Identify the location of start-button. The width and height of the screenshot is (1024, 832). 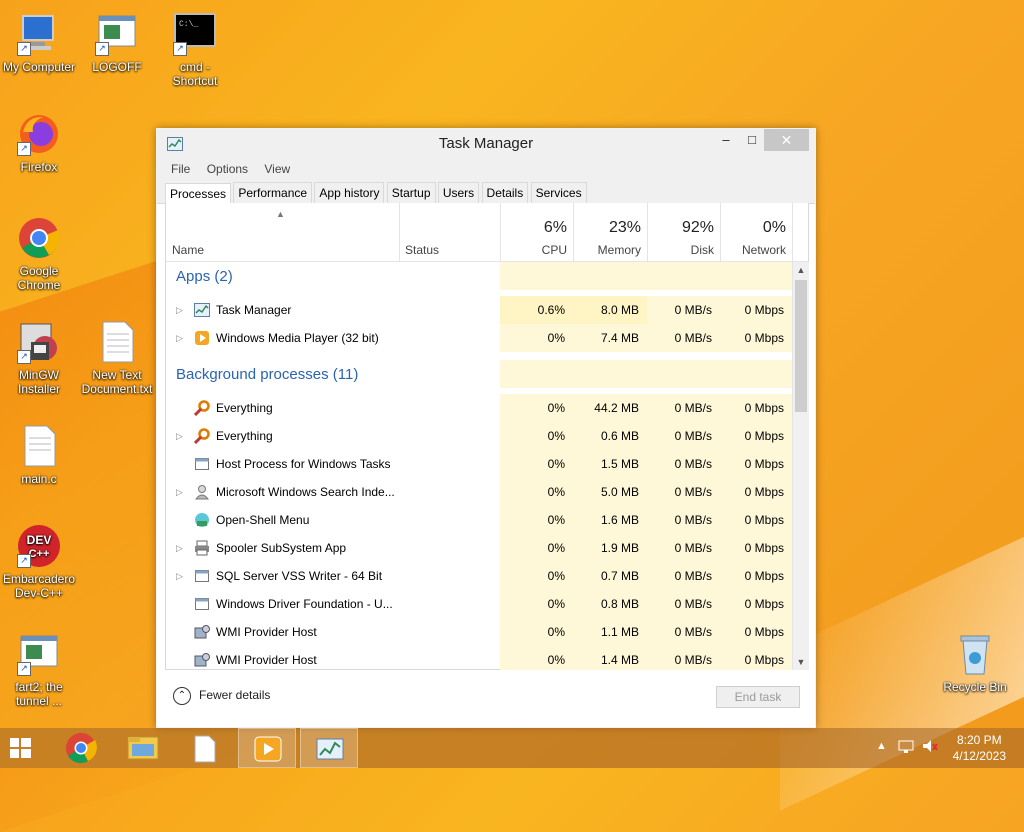
(29, 748).